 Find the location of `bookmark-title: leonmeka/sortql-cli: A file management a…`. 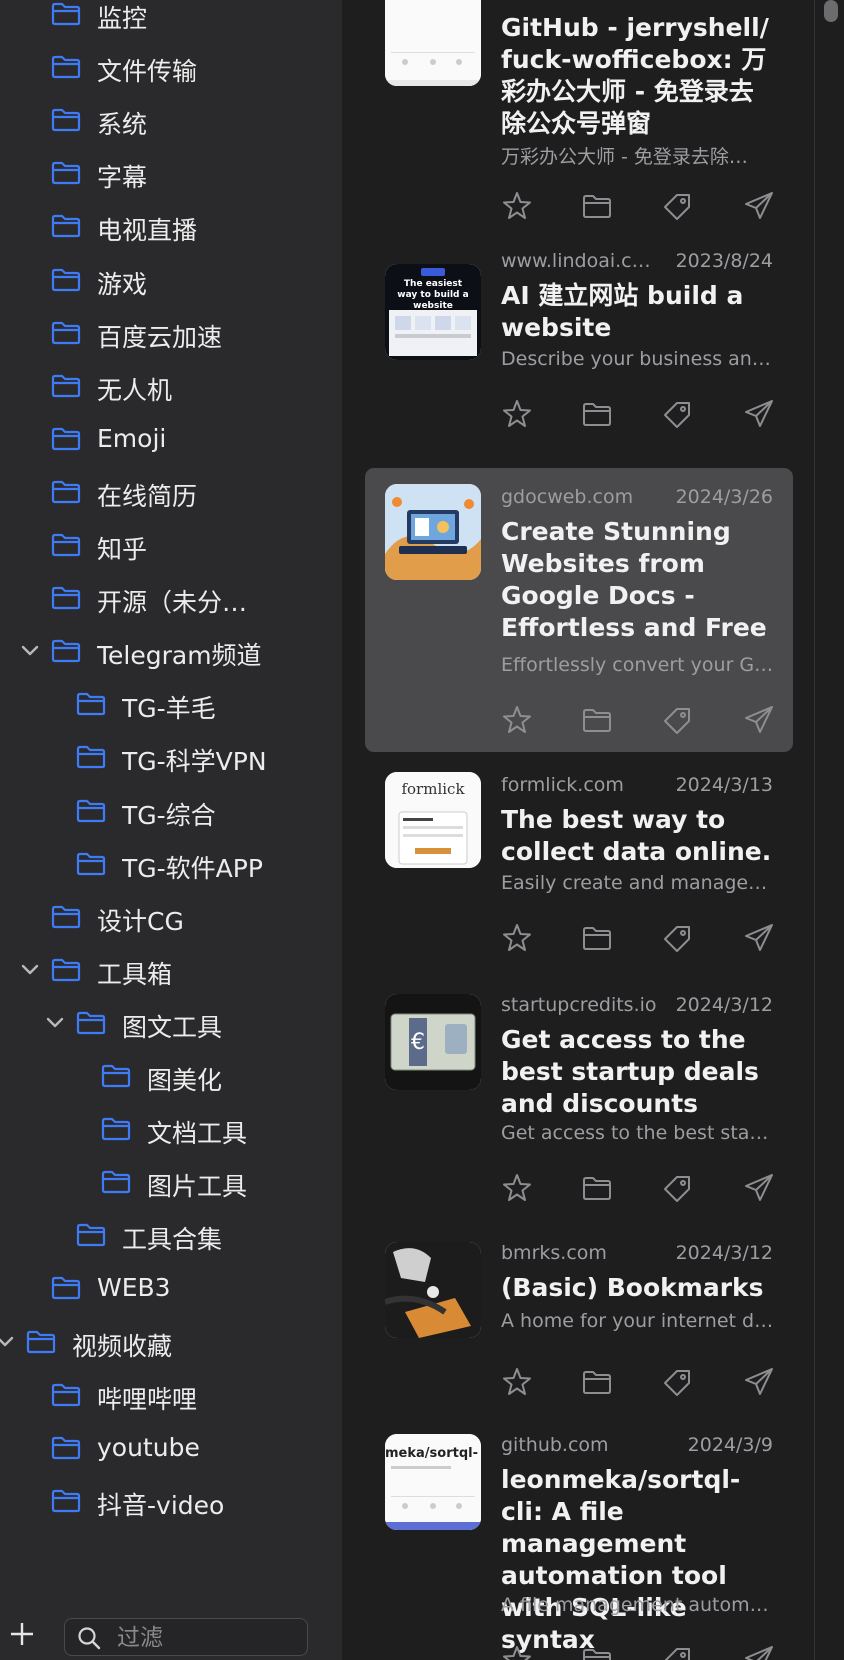

bookmark-title: leonmeka/sortql-cli: A file management a… is located at coordinates (639, 1560).